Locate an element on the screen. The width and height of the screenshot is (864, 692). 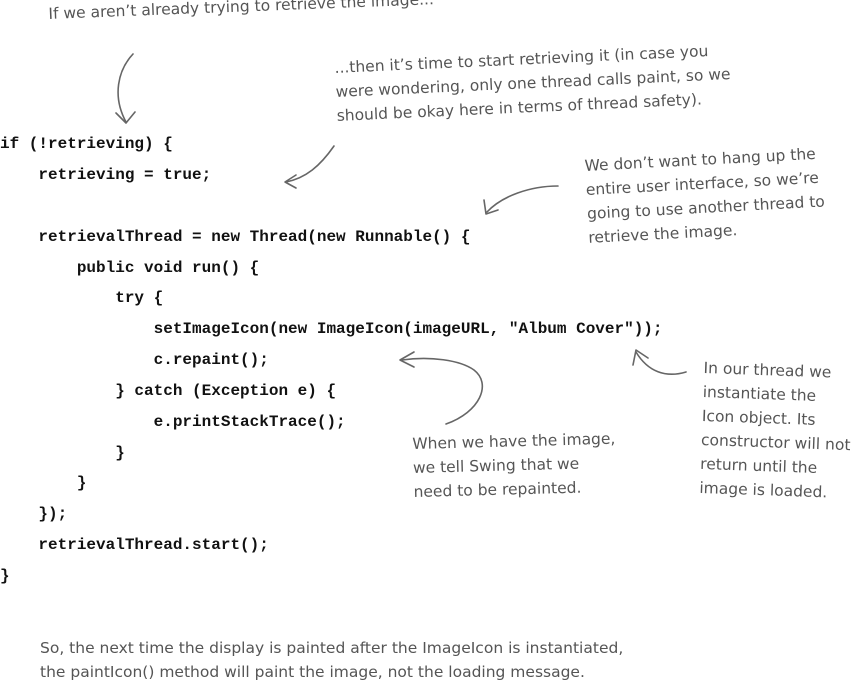
arrow-to-if-statement-icon is located at coordinates (125, 88).